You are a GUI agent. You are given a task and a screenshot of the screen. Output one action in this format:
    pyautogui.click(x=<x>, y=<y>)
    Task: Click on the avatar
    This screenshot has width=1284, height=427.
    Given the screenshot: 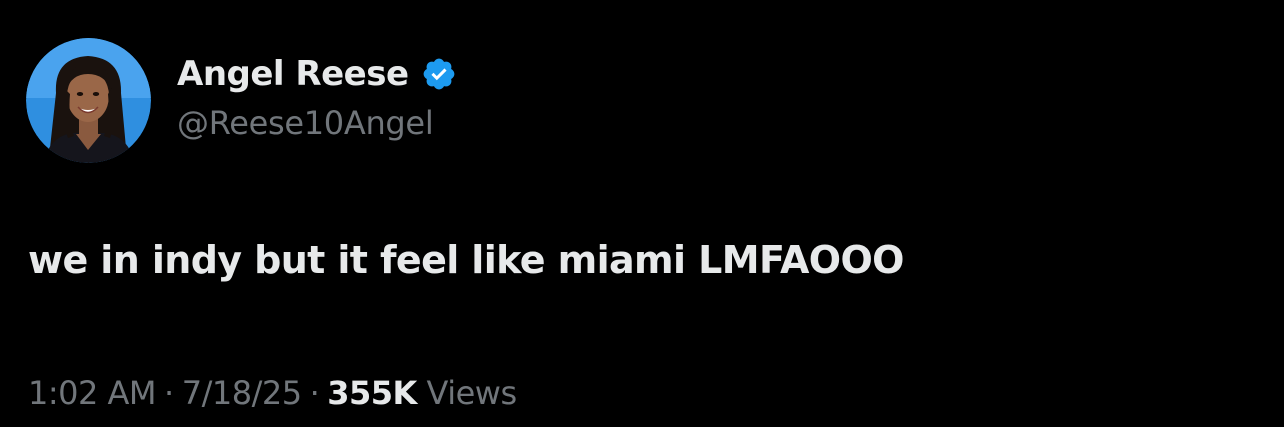 What is the action you would take?
    pyautogui.click(x=88, y=100)
    